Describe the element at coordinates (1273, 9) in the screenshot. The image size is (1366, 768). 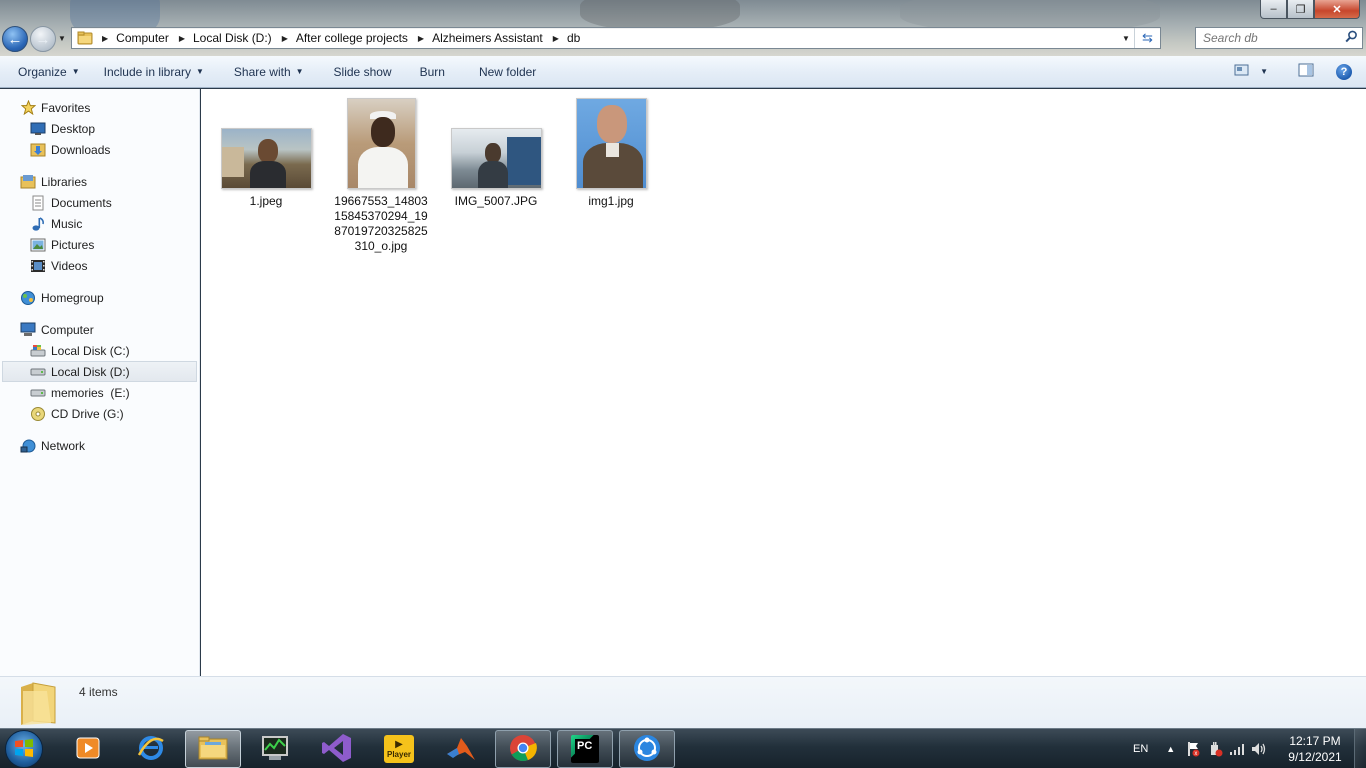
I see `minimize-button: –` at that location.